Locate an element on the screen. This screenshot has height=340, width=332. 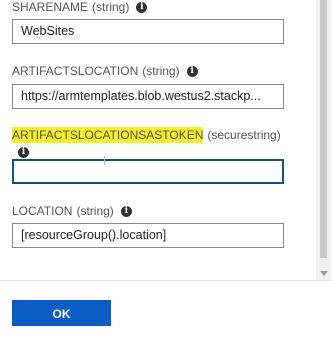
sharename-input: WebSites is located at coordinates (148, 31).